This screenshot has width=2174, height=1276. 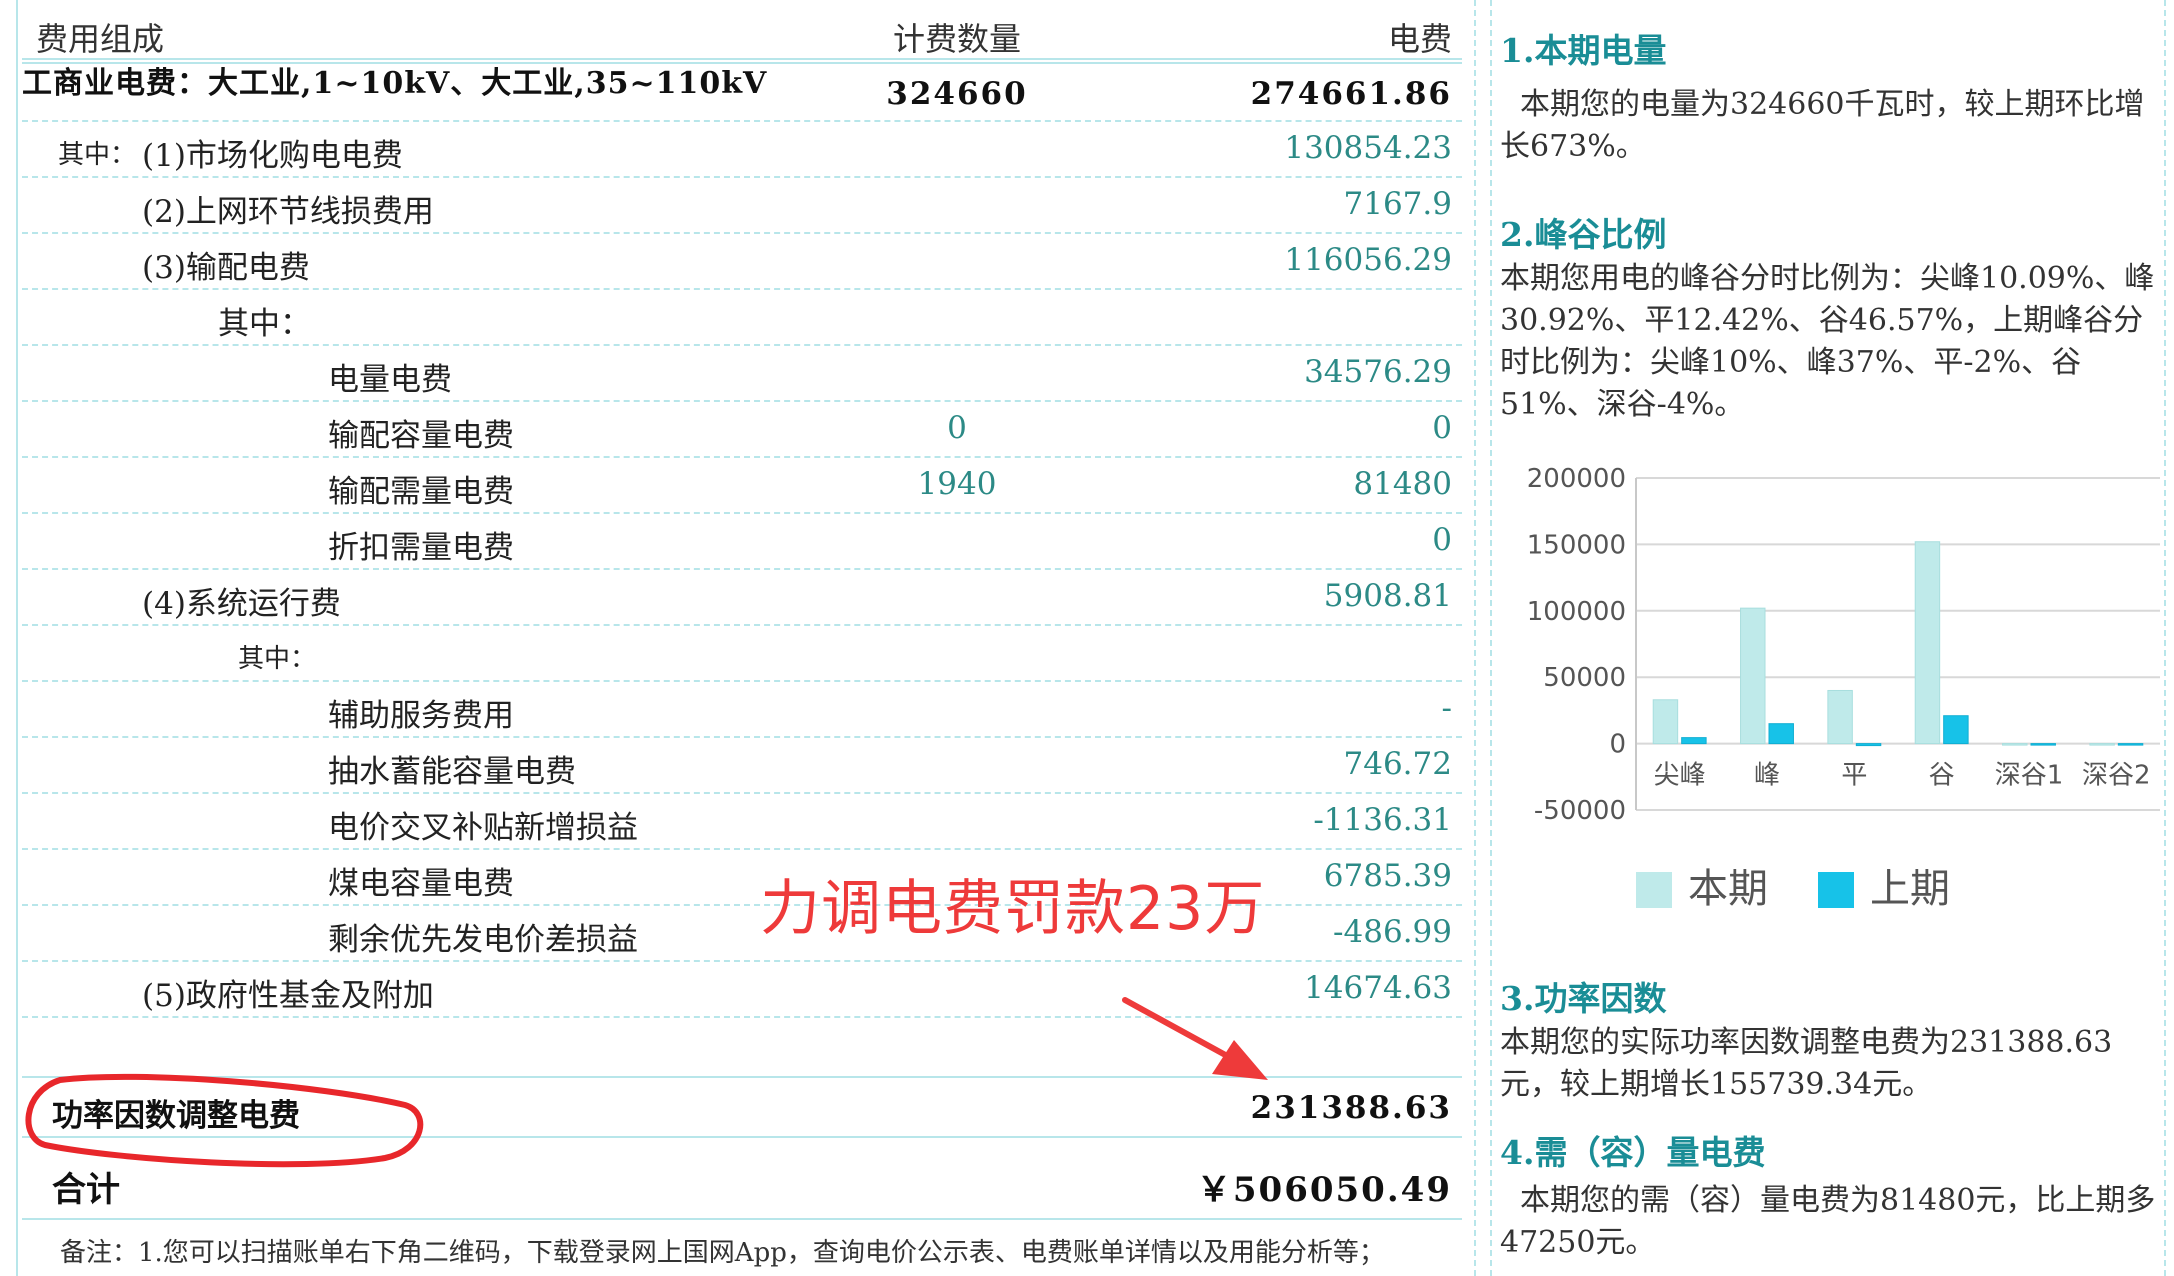 I want to click on row-label: 剩余优先发电价差损益, so click(x=483, y=940).